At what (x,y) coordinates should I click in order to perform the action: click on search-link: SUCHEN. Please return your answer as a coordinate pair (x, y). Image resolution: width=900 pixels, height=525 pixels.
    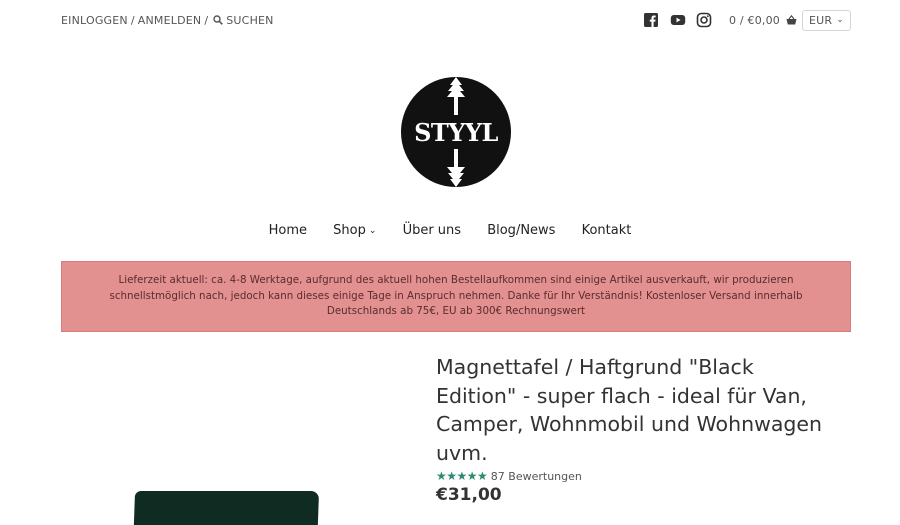
    Looking at the image, I should click on (242, 20).